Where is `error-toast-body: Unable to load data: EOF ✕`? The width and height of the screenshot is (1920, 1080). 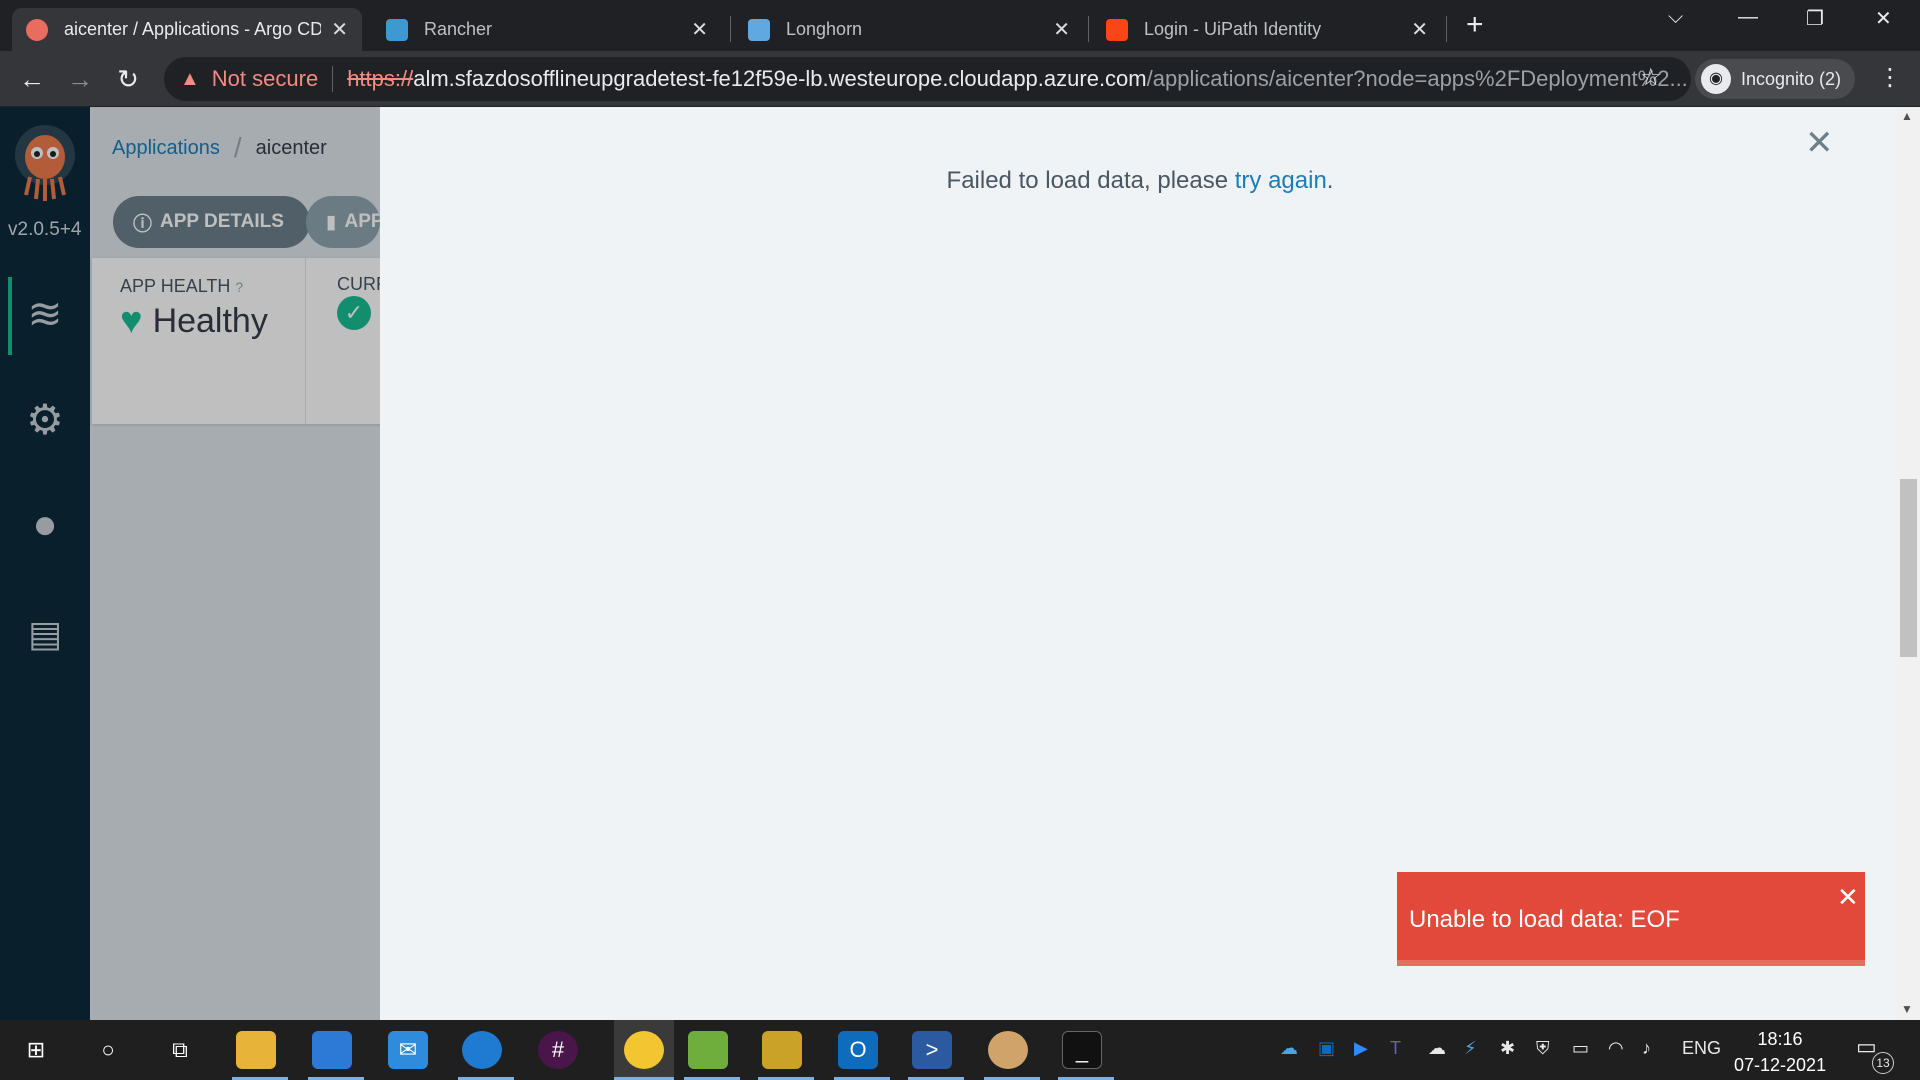 error-toast-body: Unable to load data: EOF ✕ is located at coordinates (1631, 916).